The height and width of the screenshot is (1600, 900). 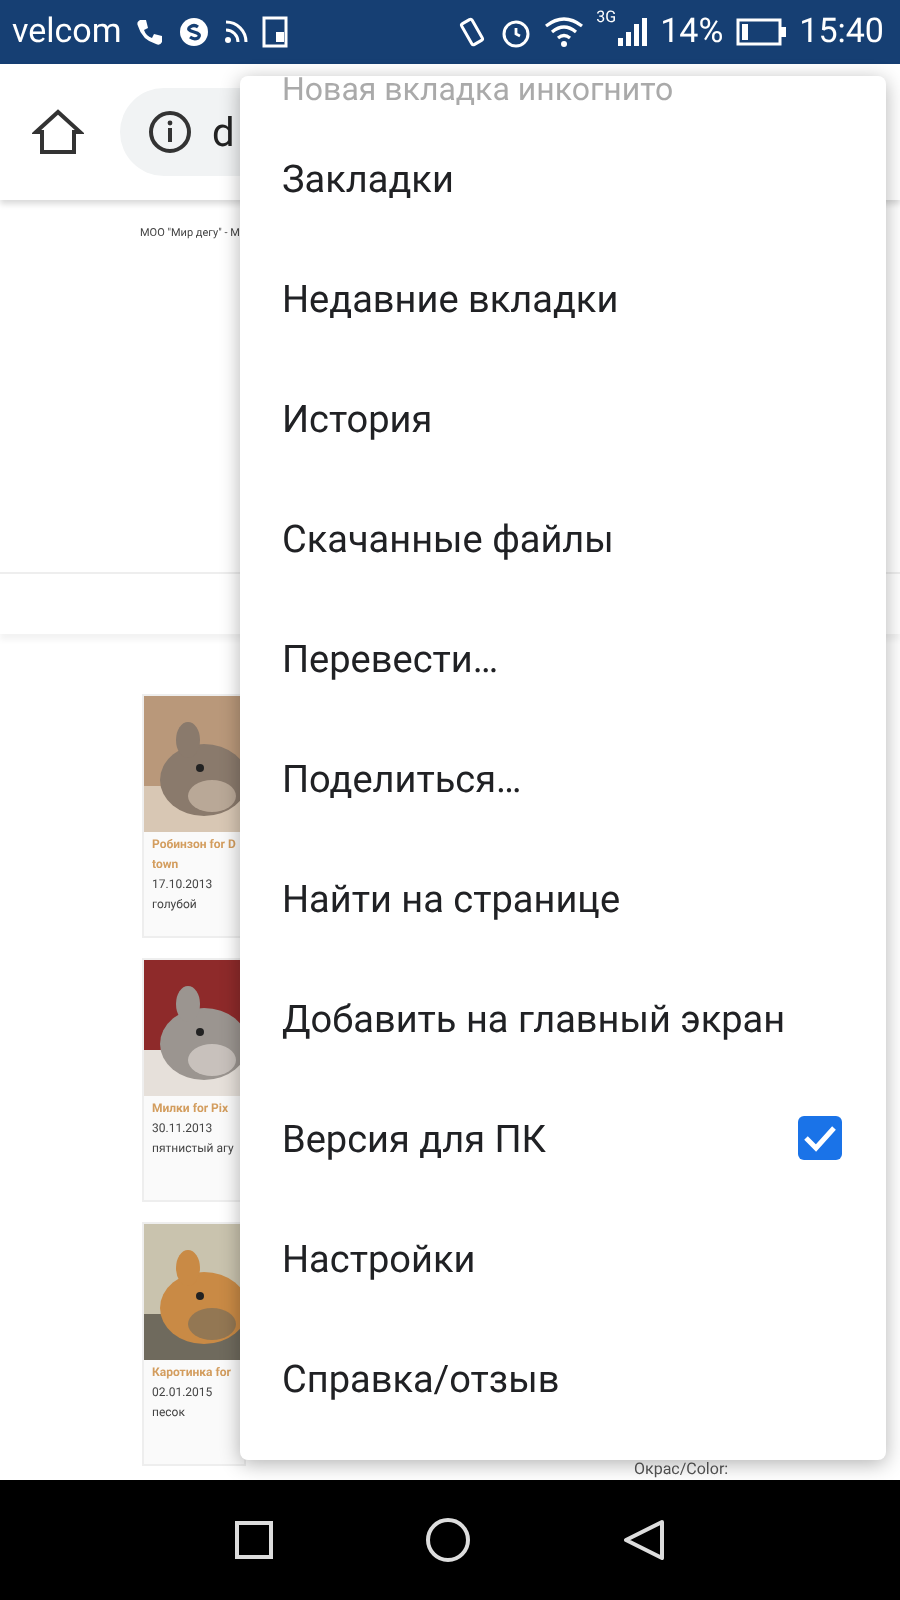 I want to click on info-icon, so click(x=170, y=132).